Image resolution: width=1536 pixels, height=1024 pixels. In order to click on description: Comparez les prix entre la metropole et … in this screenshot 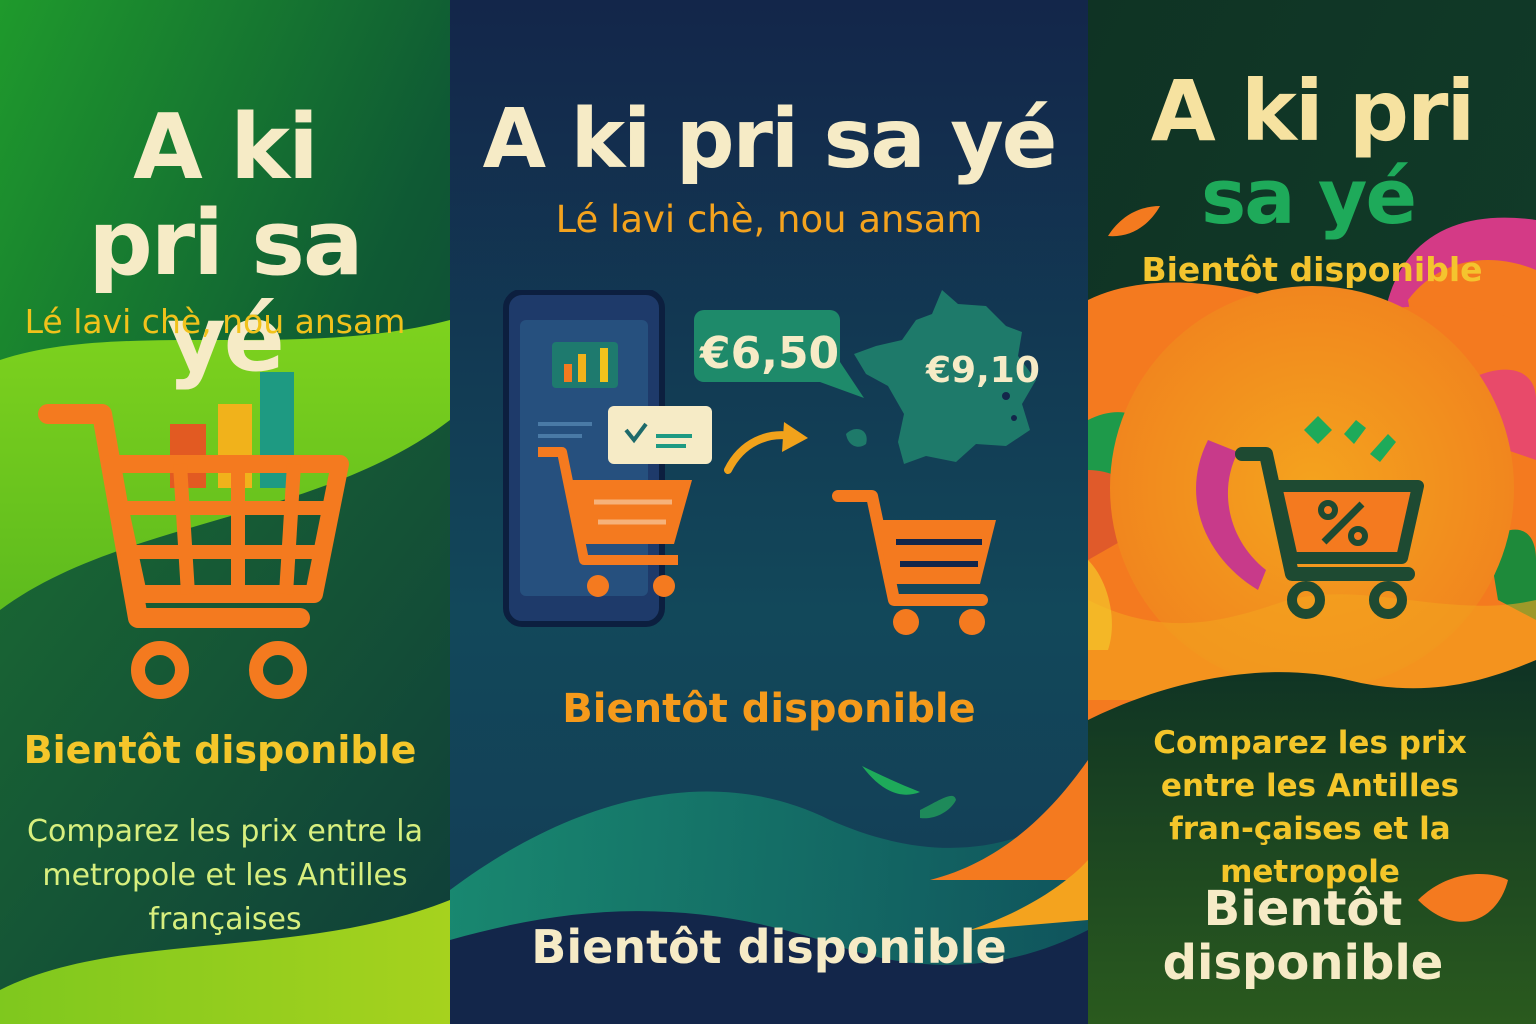, I will do `click(225, 875)`.